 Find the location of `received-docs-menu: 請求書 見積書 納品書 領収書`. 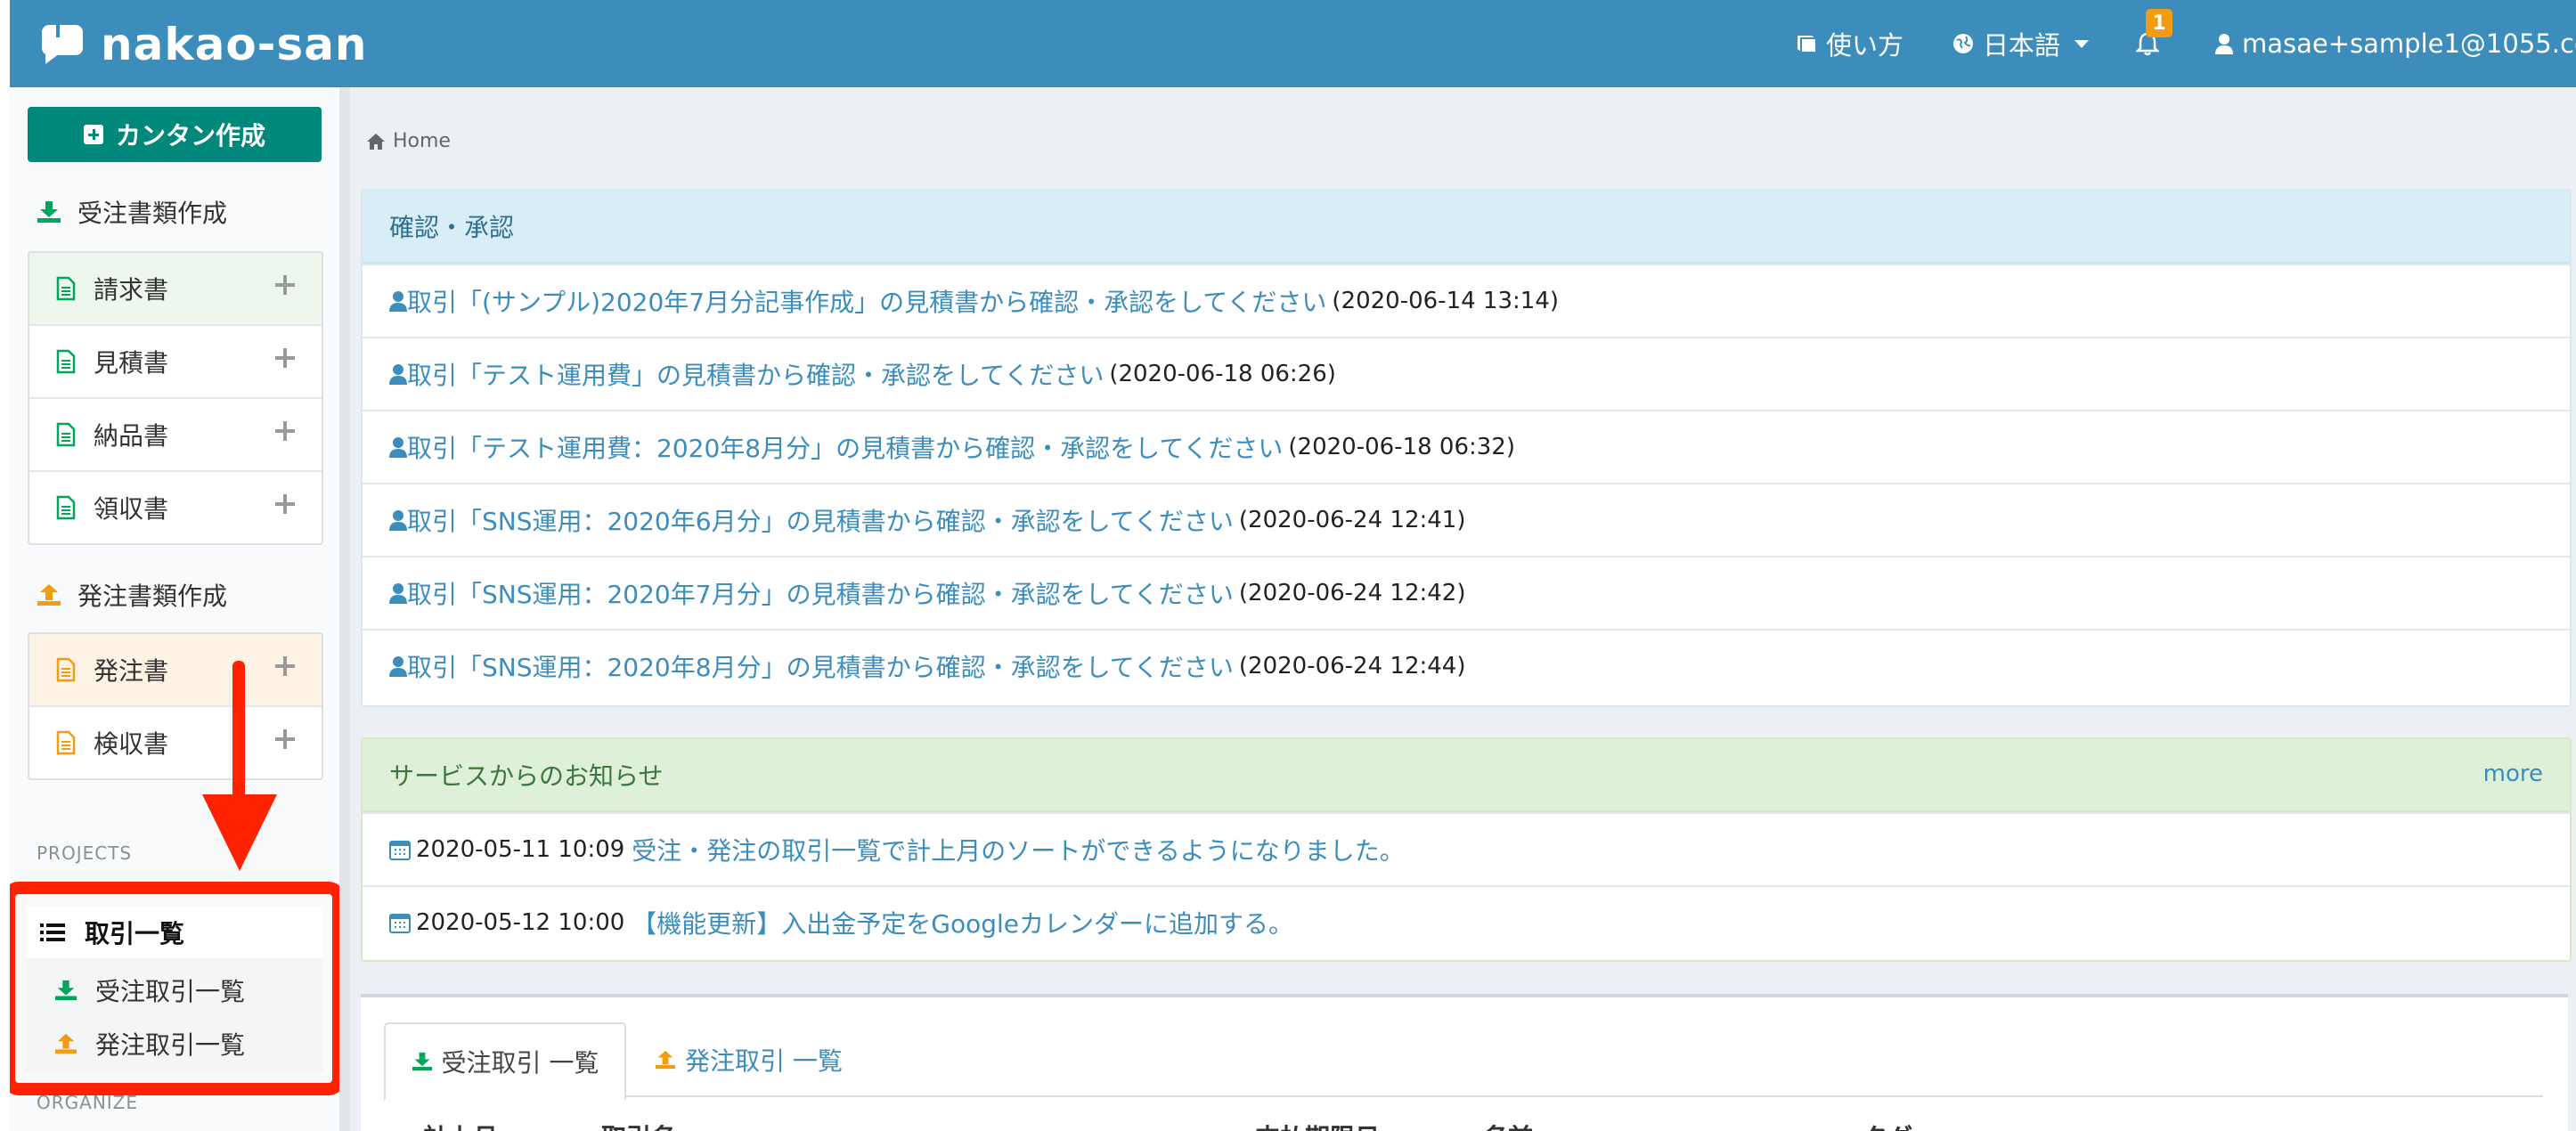

received-docs-menu: 請求書 見積書 納品書 領収書 is located at coordinates (176, 398).